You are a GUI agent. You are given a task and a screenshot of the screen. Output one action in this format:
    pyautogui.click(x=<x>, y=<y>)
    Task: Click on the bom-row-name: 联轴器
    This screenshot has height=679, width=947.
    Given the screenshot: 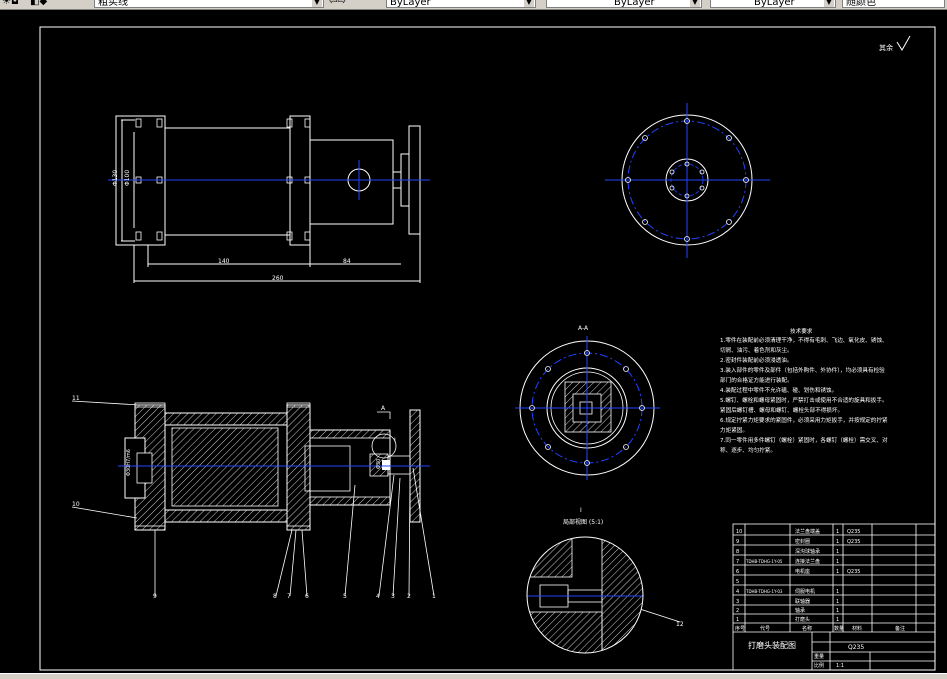 What is the action you would take?
    pyautogui.click(x=802, y=601)
    